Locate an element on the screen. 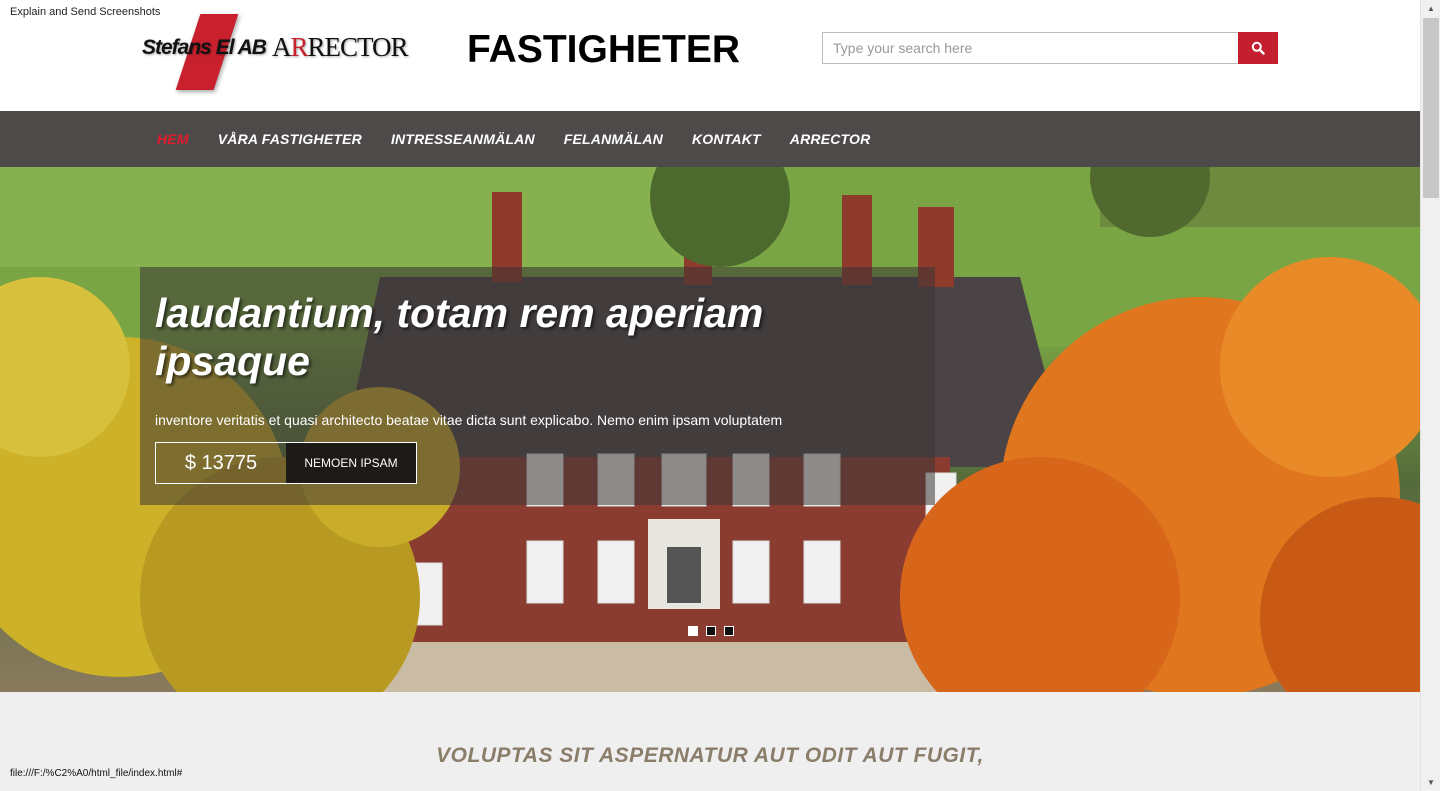 This screenshot has width=1440, height=791. nav-item-kontakt: KONTAKT is located at coordinates (726, 139).